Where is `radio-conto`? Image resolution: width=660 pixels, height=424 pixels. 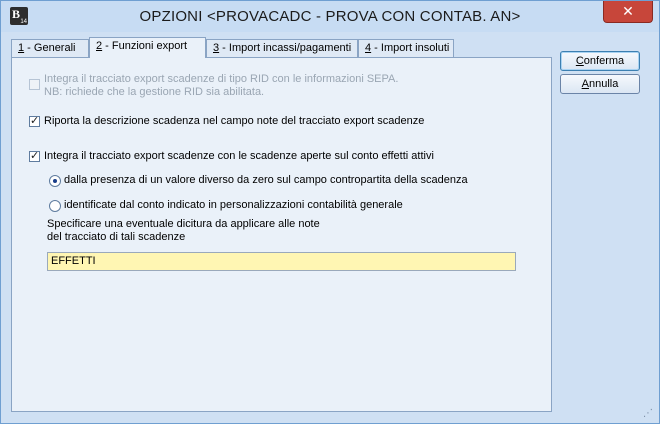 radio-conto is located at coordinates (55, 206).